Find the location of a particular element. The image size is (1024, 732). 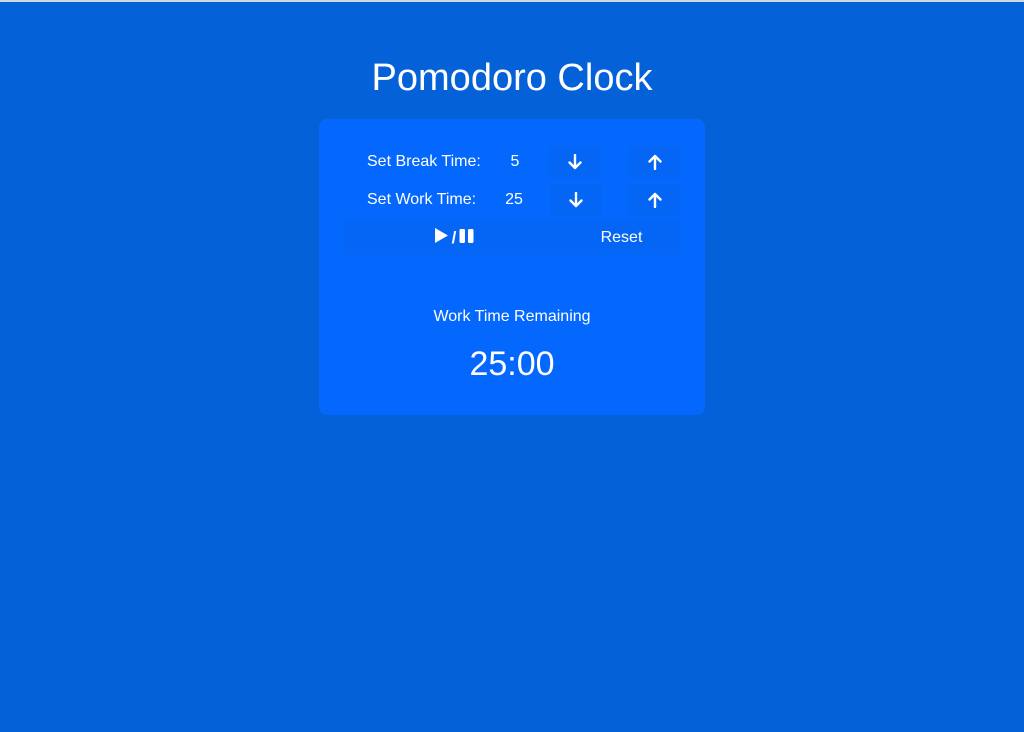

break-increase-button is located at coordinates (655, 162).